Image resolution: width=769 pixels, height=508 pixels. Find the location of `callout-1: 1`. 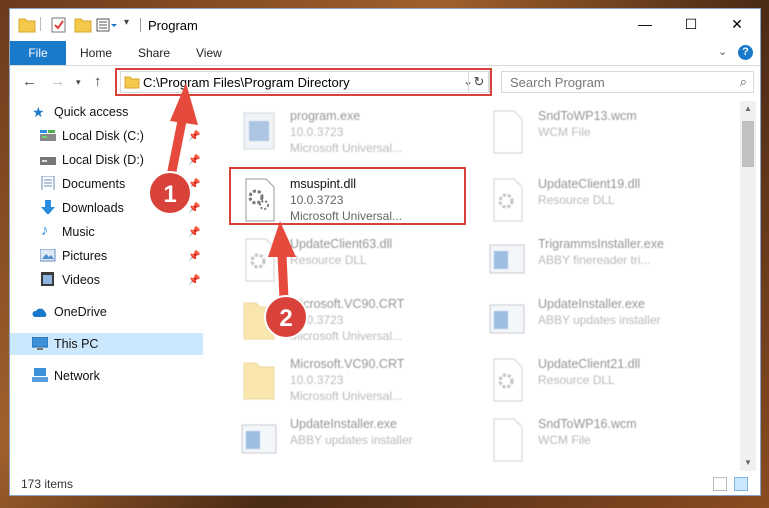

callout-1: 1 is located at coordinates (170, 193).